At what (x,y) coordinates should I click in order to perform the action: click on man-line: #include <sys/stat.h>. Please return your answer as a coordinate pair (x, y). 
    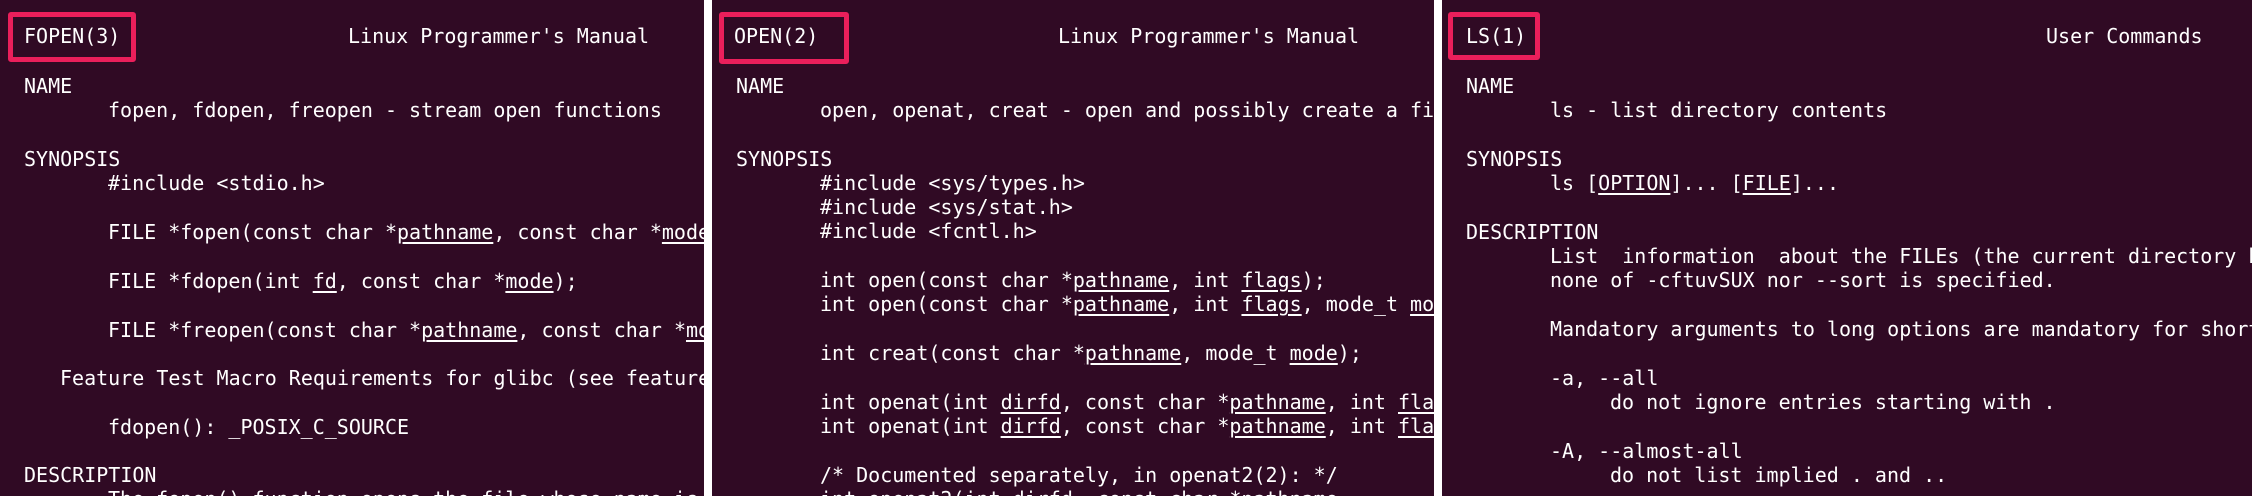
    Looking at the image, I should click on (946, 207).